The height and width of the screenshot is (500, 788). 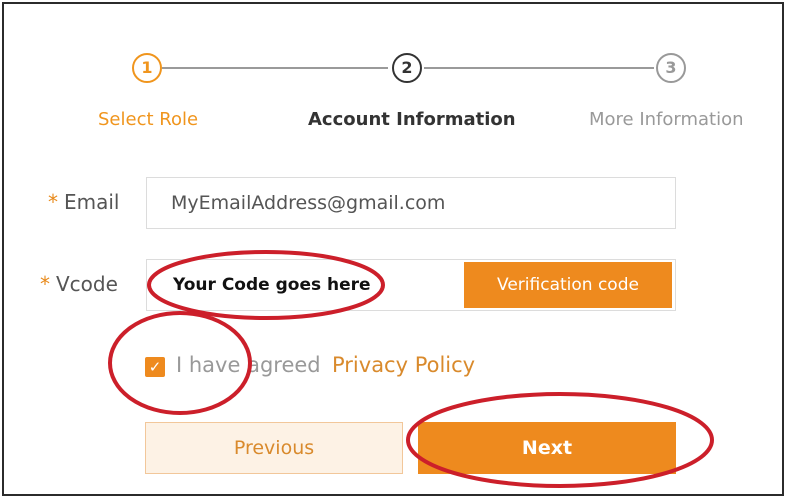 I want to click on email-field: MyEmailAddress@gmail.com, so click(x=411, y=203).